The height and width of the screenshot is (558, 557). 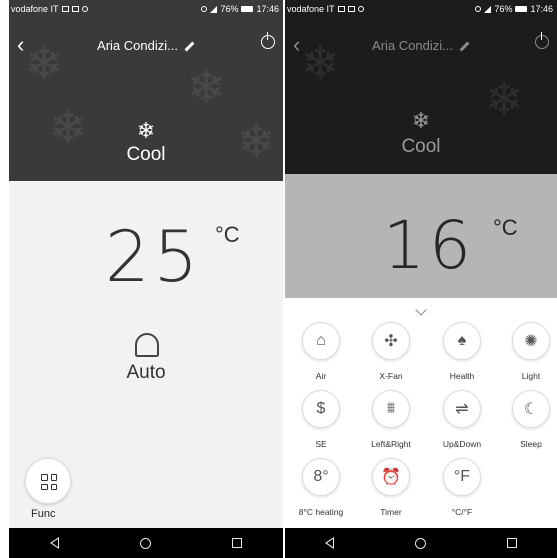 What do you see at coordinates (462, 444) in the screenshot?
I see `function-label: Up&Down` at bounding box center [462, 444].